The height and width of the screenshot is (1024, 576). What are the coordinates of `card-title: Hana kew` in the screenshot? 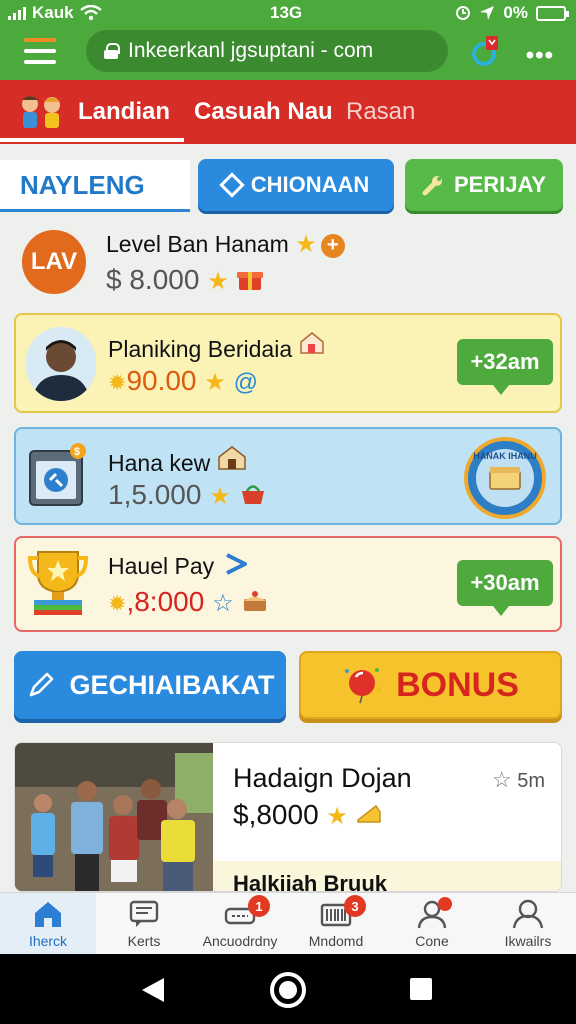 It's located at (177, 461).